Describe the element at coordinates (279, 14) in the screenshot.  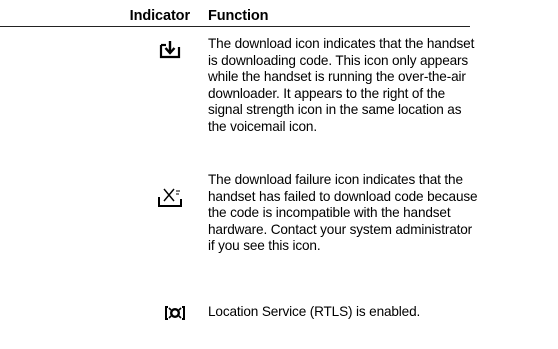
I see `table-header-row: Indicator Function` at that location.